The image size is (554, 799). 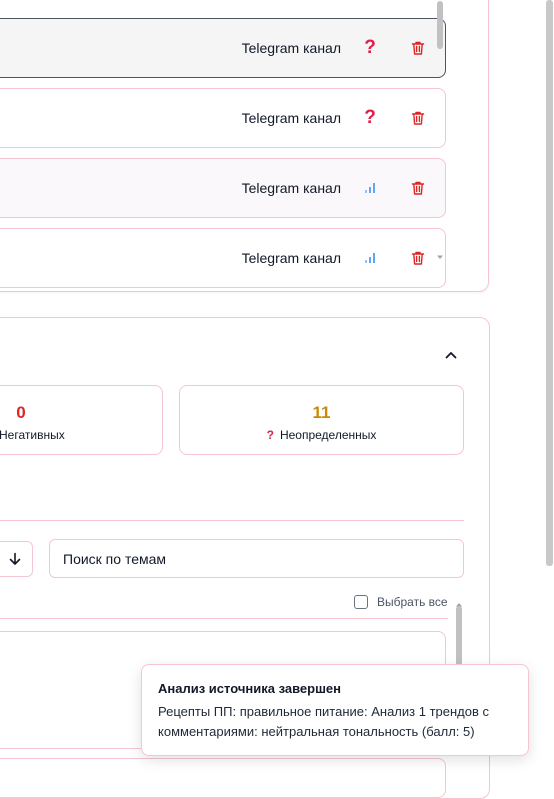 I want to click on topic-card, so click(x=223, y=778).